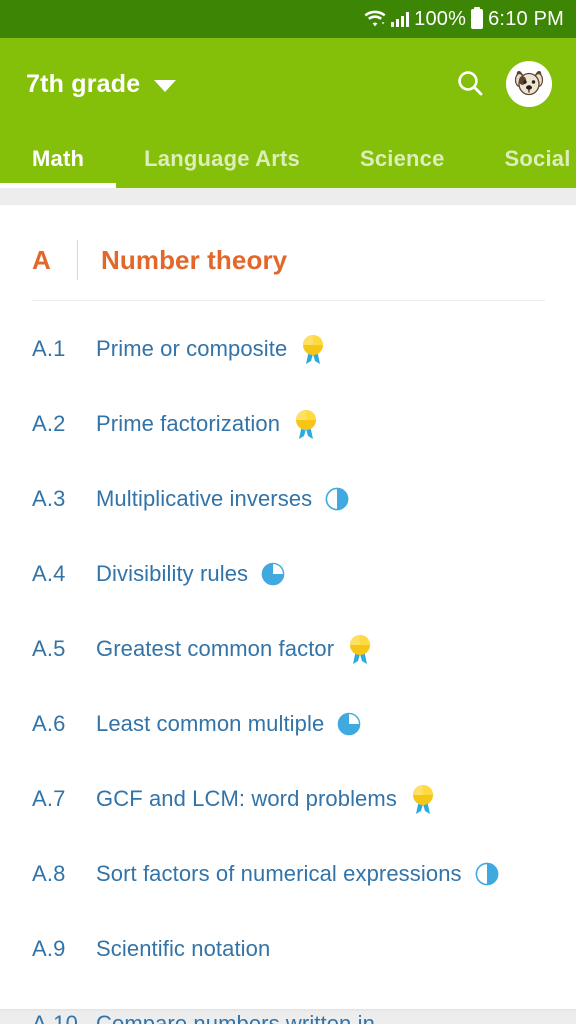  I want to click on skill-number: A.7, so click(49, 798).